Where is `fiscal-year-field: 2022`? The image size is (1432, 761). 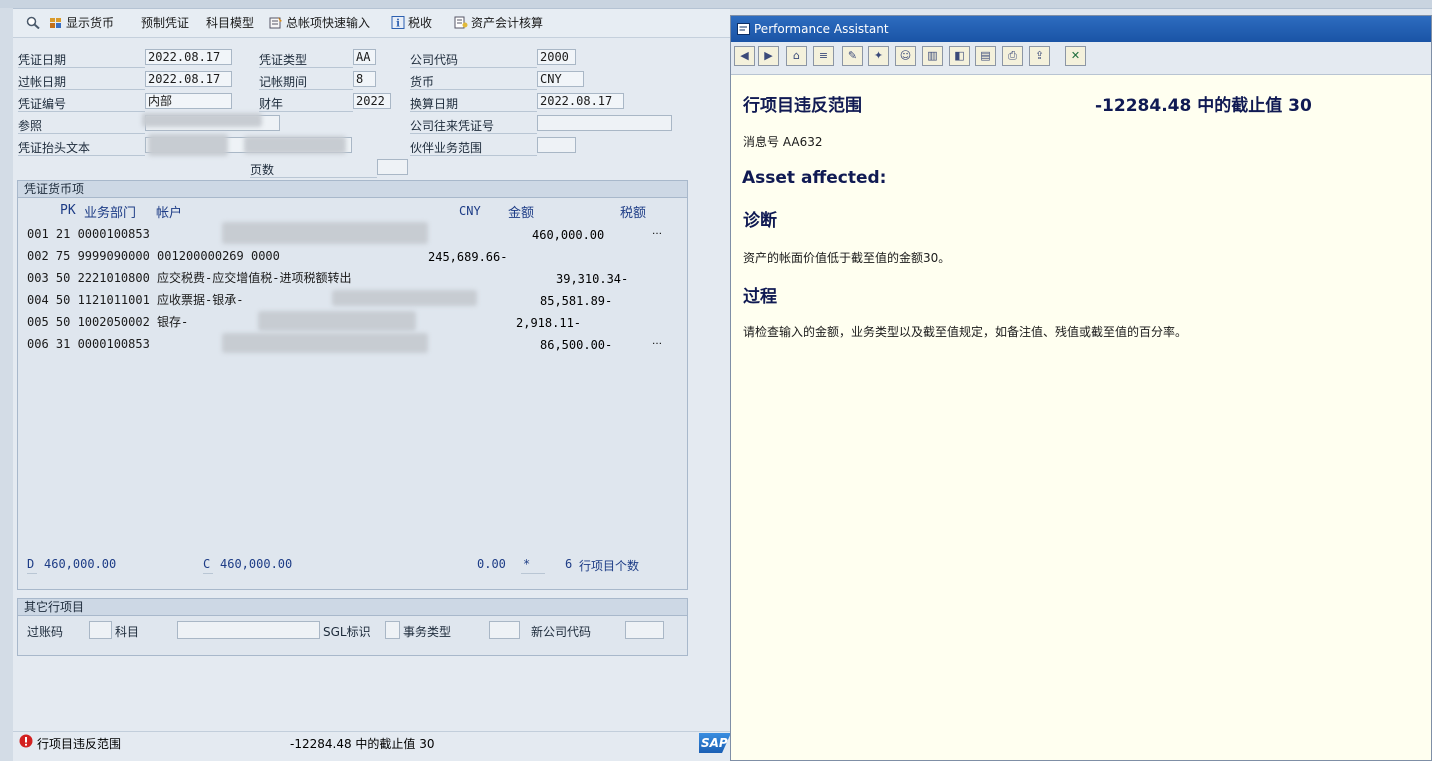 fiscal-year-field: 2022 is located at coordinates (372, 101).